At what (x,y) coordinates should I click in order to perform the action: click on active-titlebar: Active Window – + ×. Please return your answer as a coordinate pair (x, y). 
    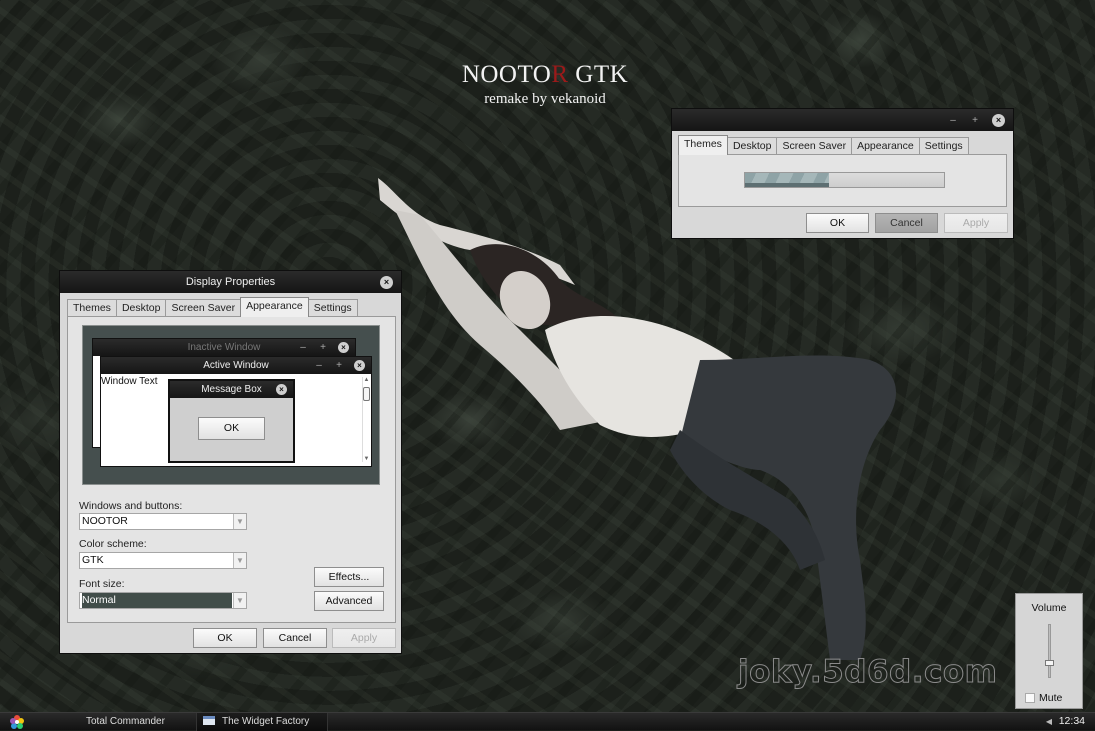
    Looking at the image, I should click on (236, 365).